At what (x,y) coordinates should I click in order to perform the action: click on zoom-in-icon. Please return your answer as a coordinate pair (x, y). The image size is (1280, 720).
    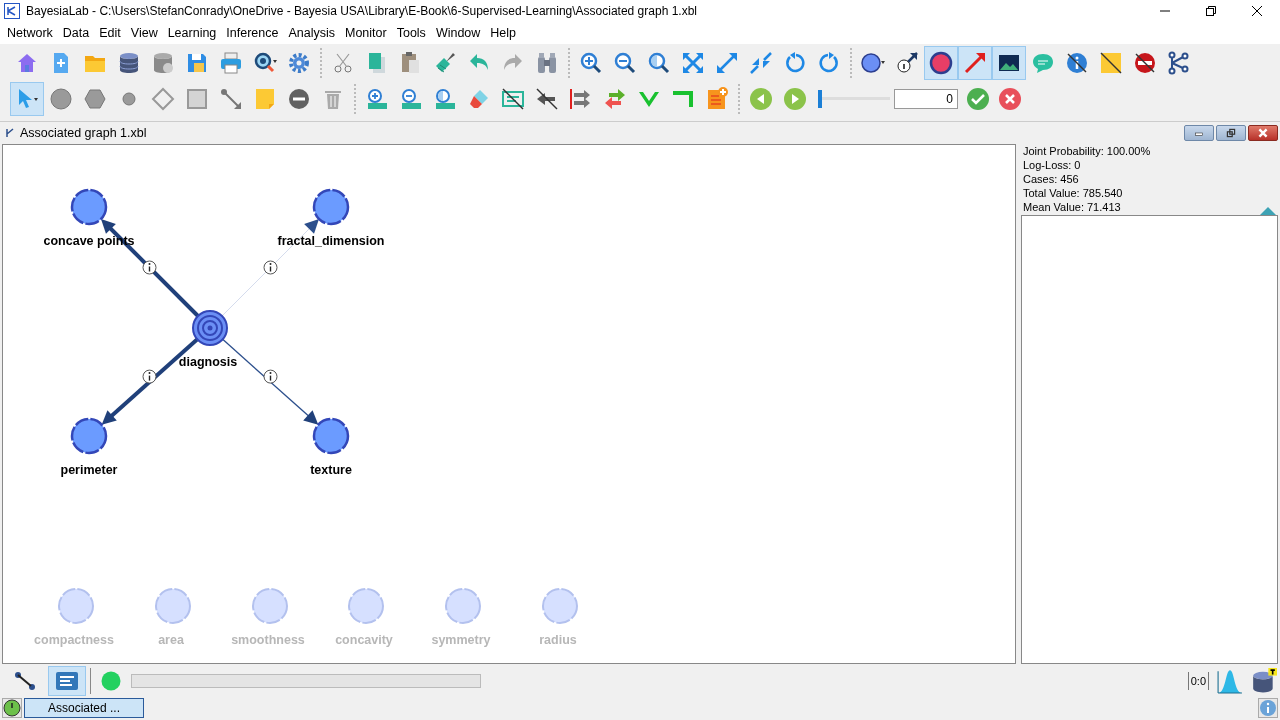
    Looking at the image, I should click on (591, 63).